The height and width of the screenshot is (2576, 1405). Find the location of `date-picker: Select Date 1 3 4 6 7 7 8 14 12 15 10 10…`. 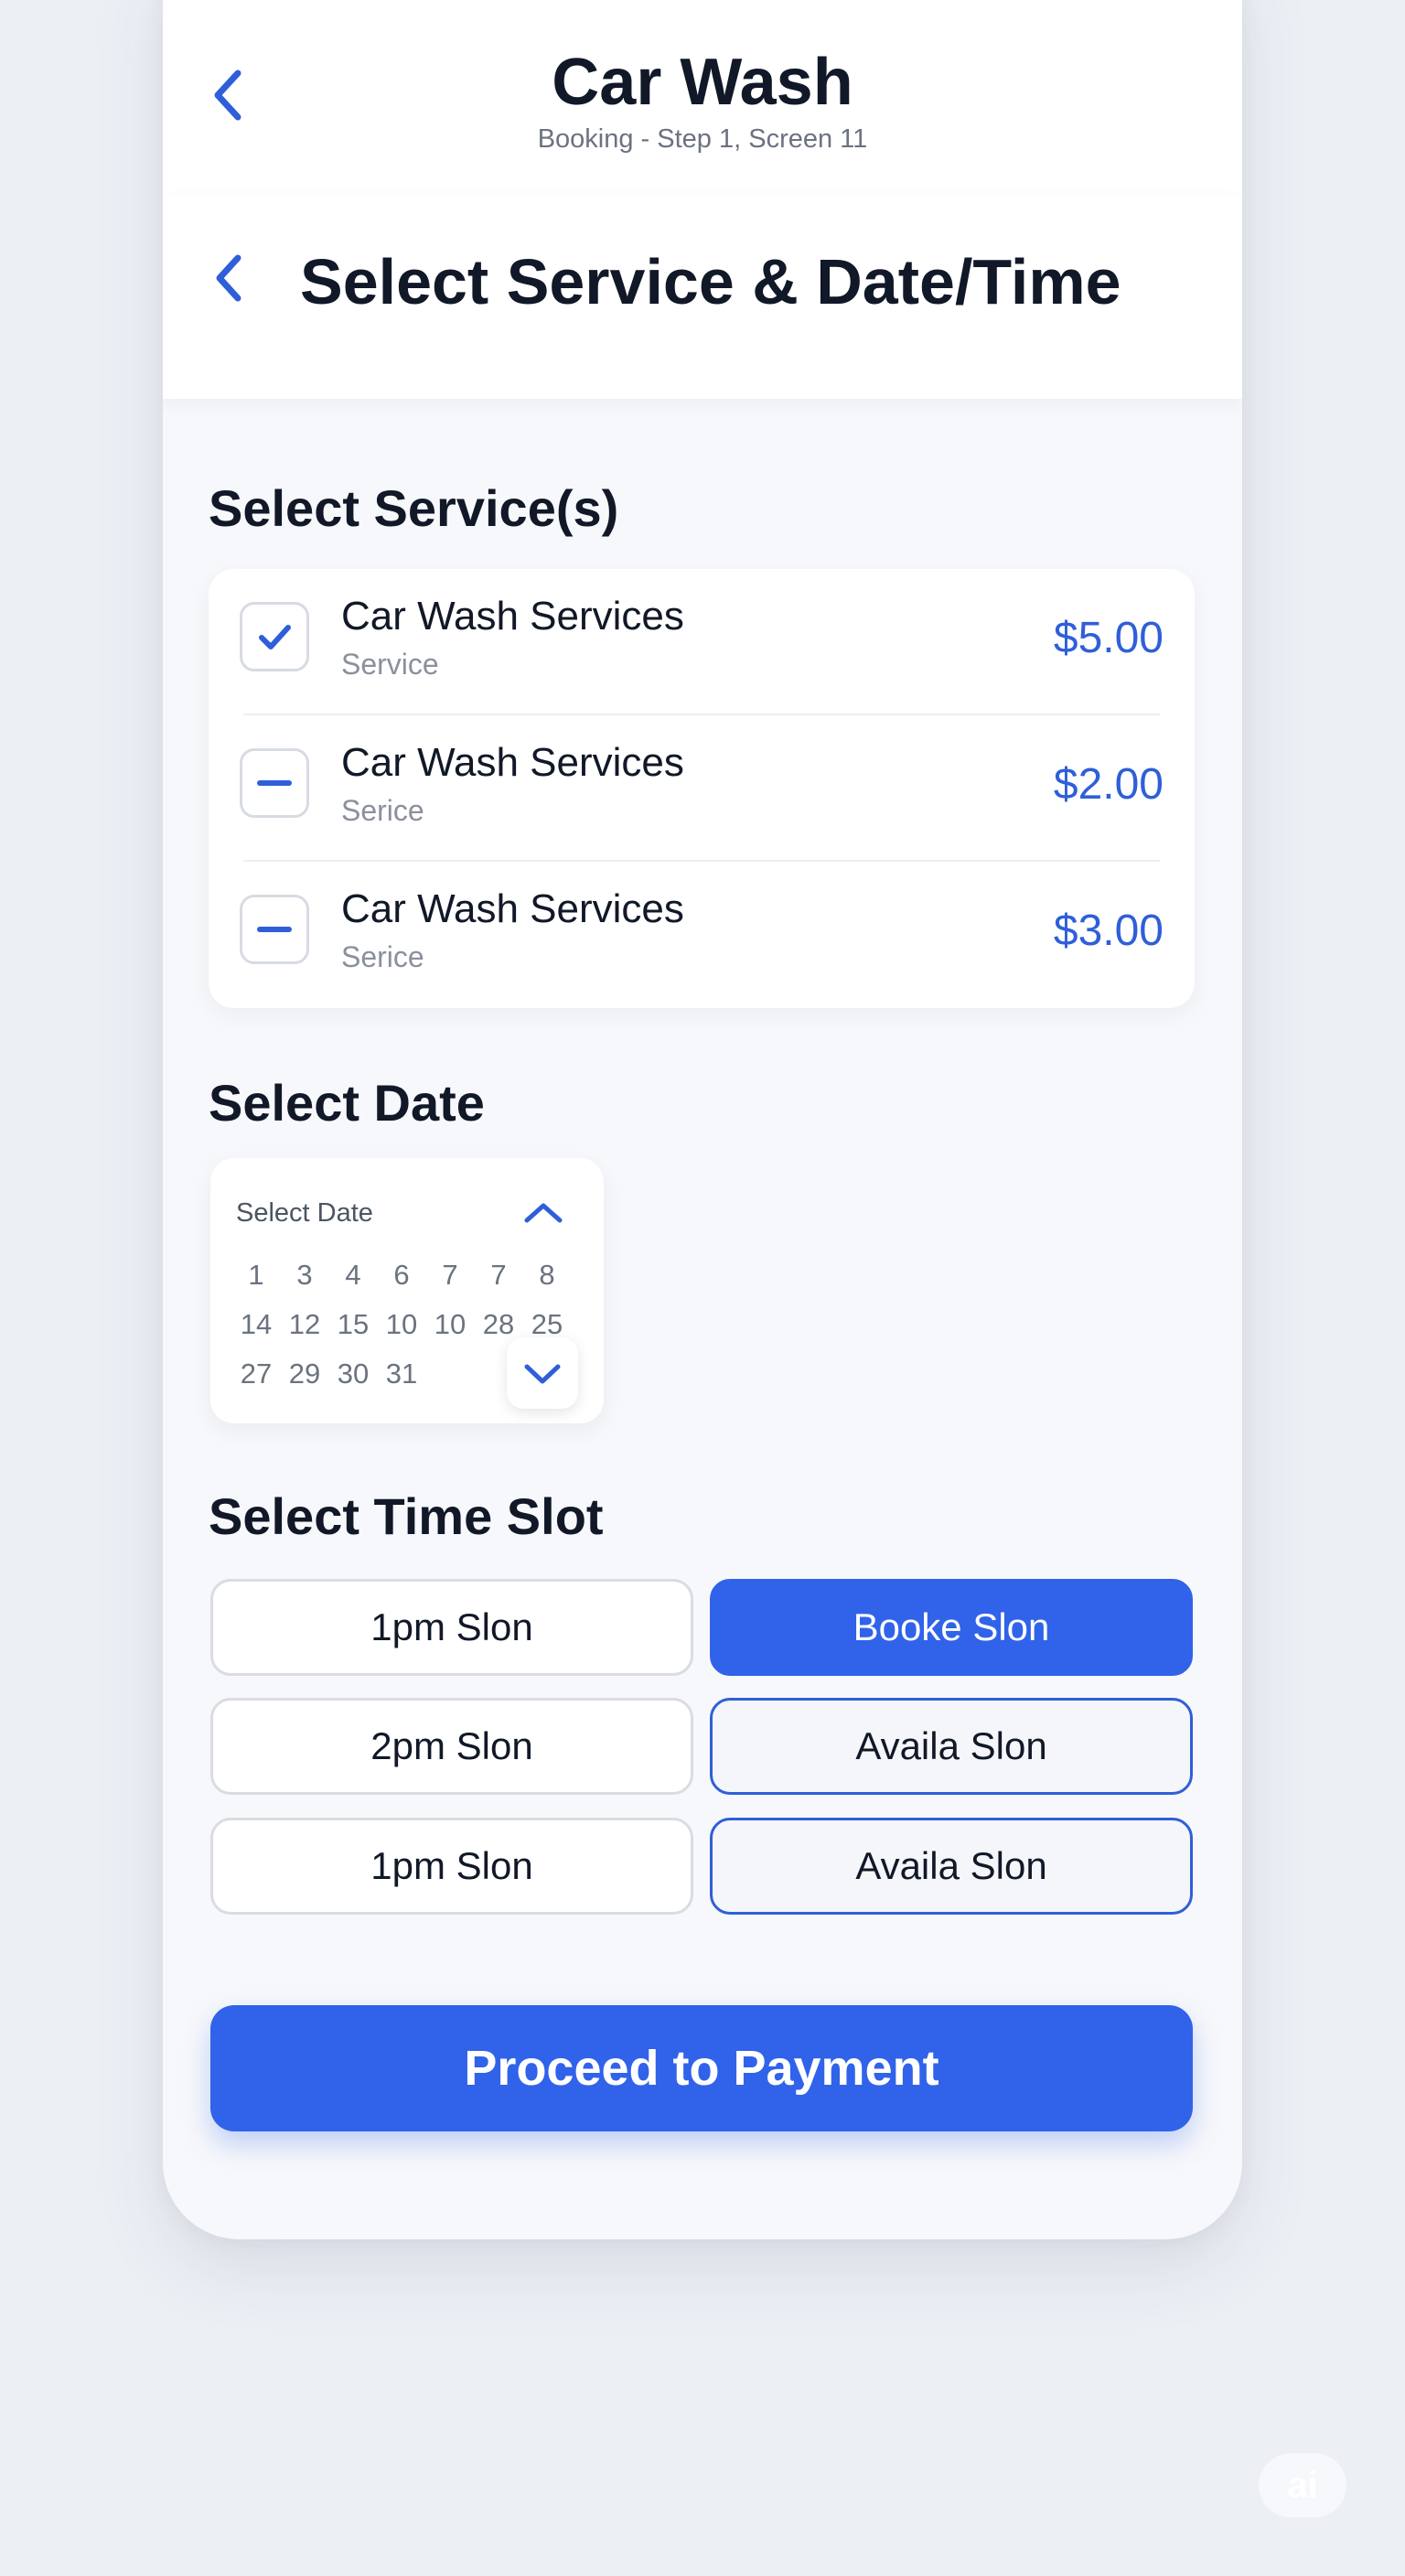

date-picker: Select Date 1 3 4 6 7 7 8 14 12 15 10 10… is located at coordinates (407, 1291).